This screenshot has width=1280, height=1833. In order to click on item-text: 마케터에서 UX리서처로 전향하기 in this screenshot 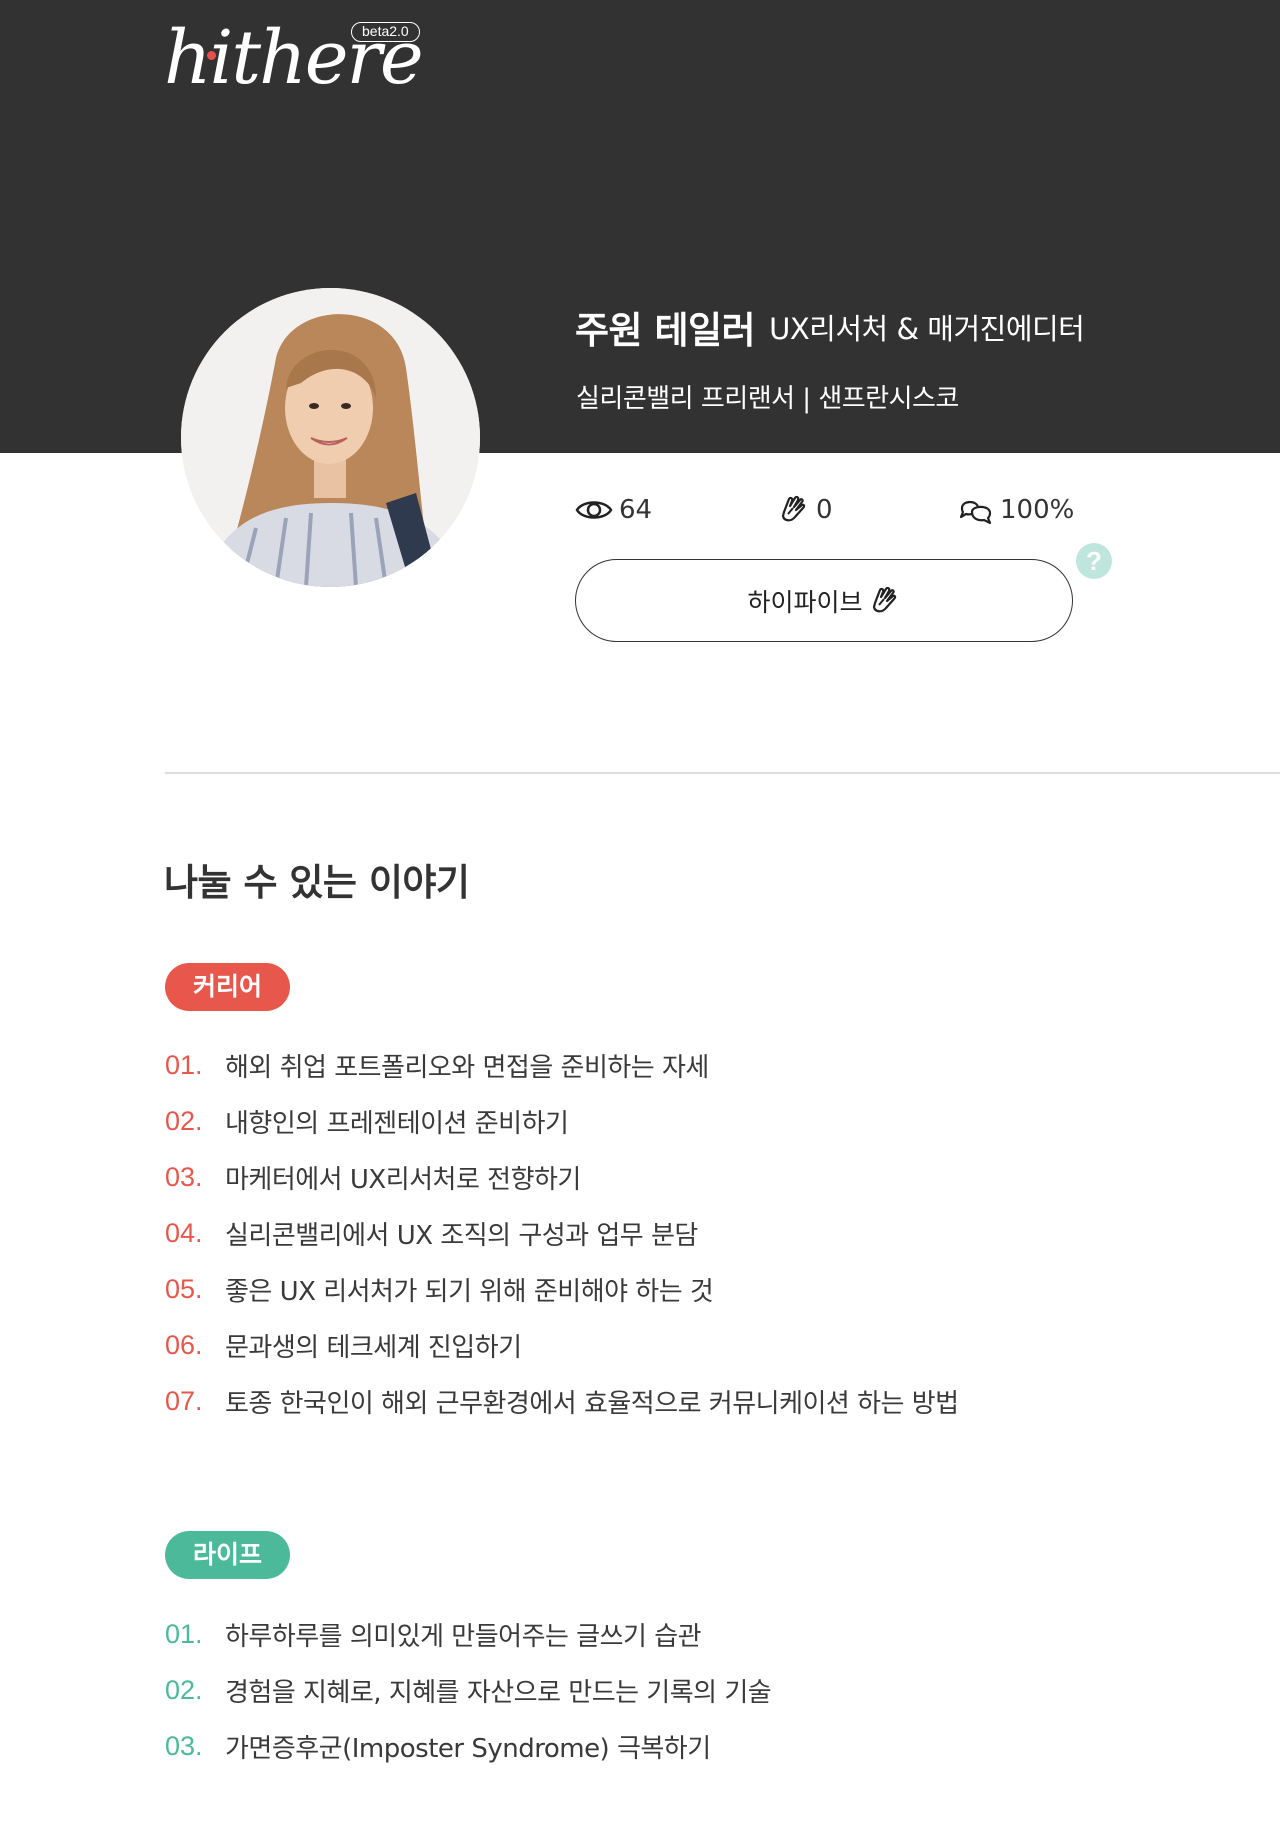, I will do `click(403, 1179)`.